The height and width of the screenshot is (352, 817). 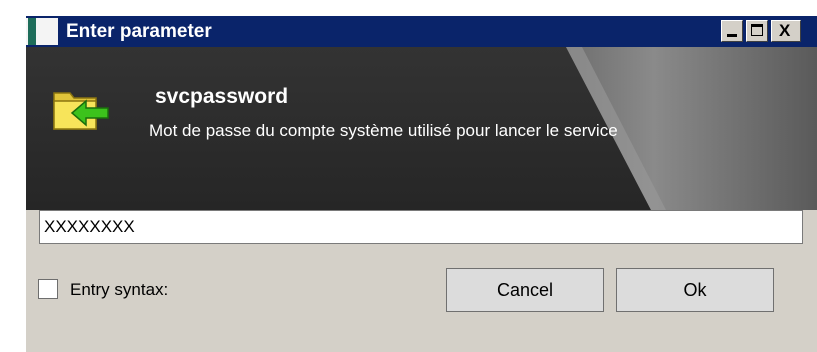 What do you see at coordinates (421, 227) in the screenshot?
I see `parameter-value-input` at bounding box center [421, 227].